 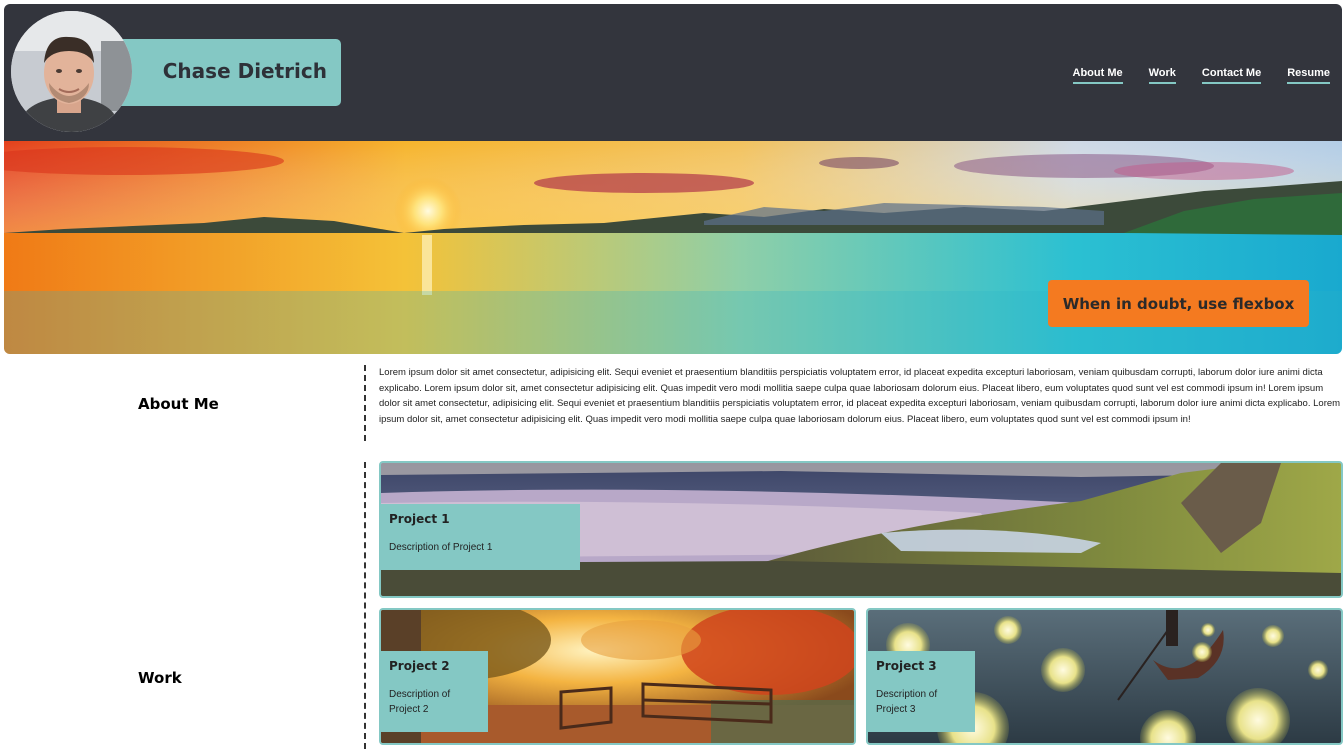 What do you see at coordinates (365, 403) in the screenshot?
I see `about-divider` at bounding box center [365, 403].